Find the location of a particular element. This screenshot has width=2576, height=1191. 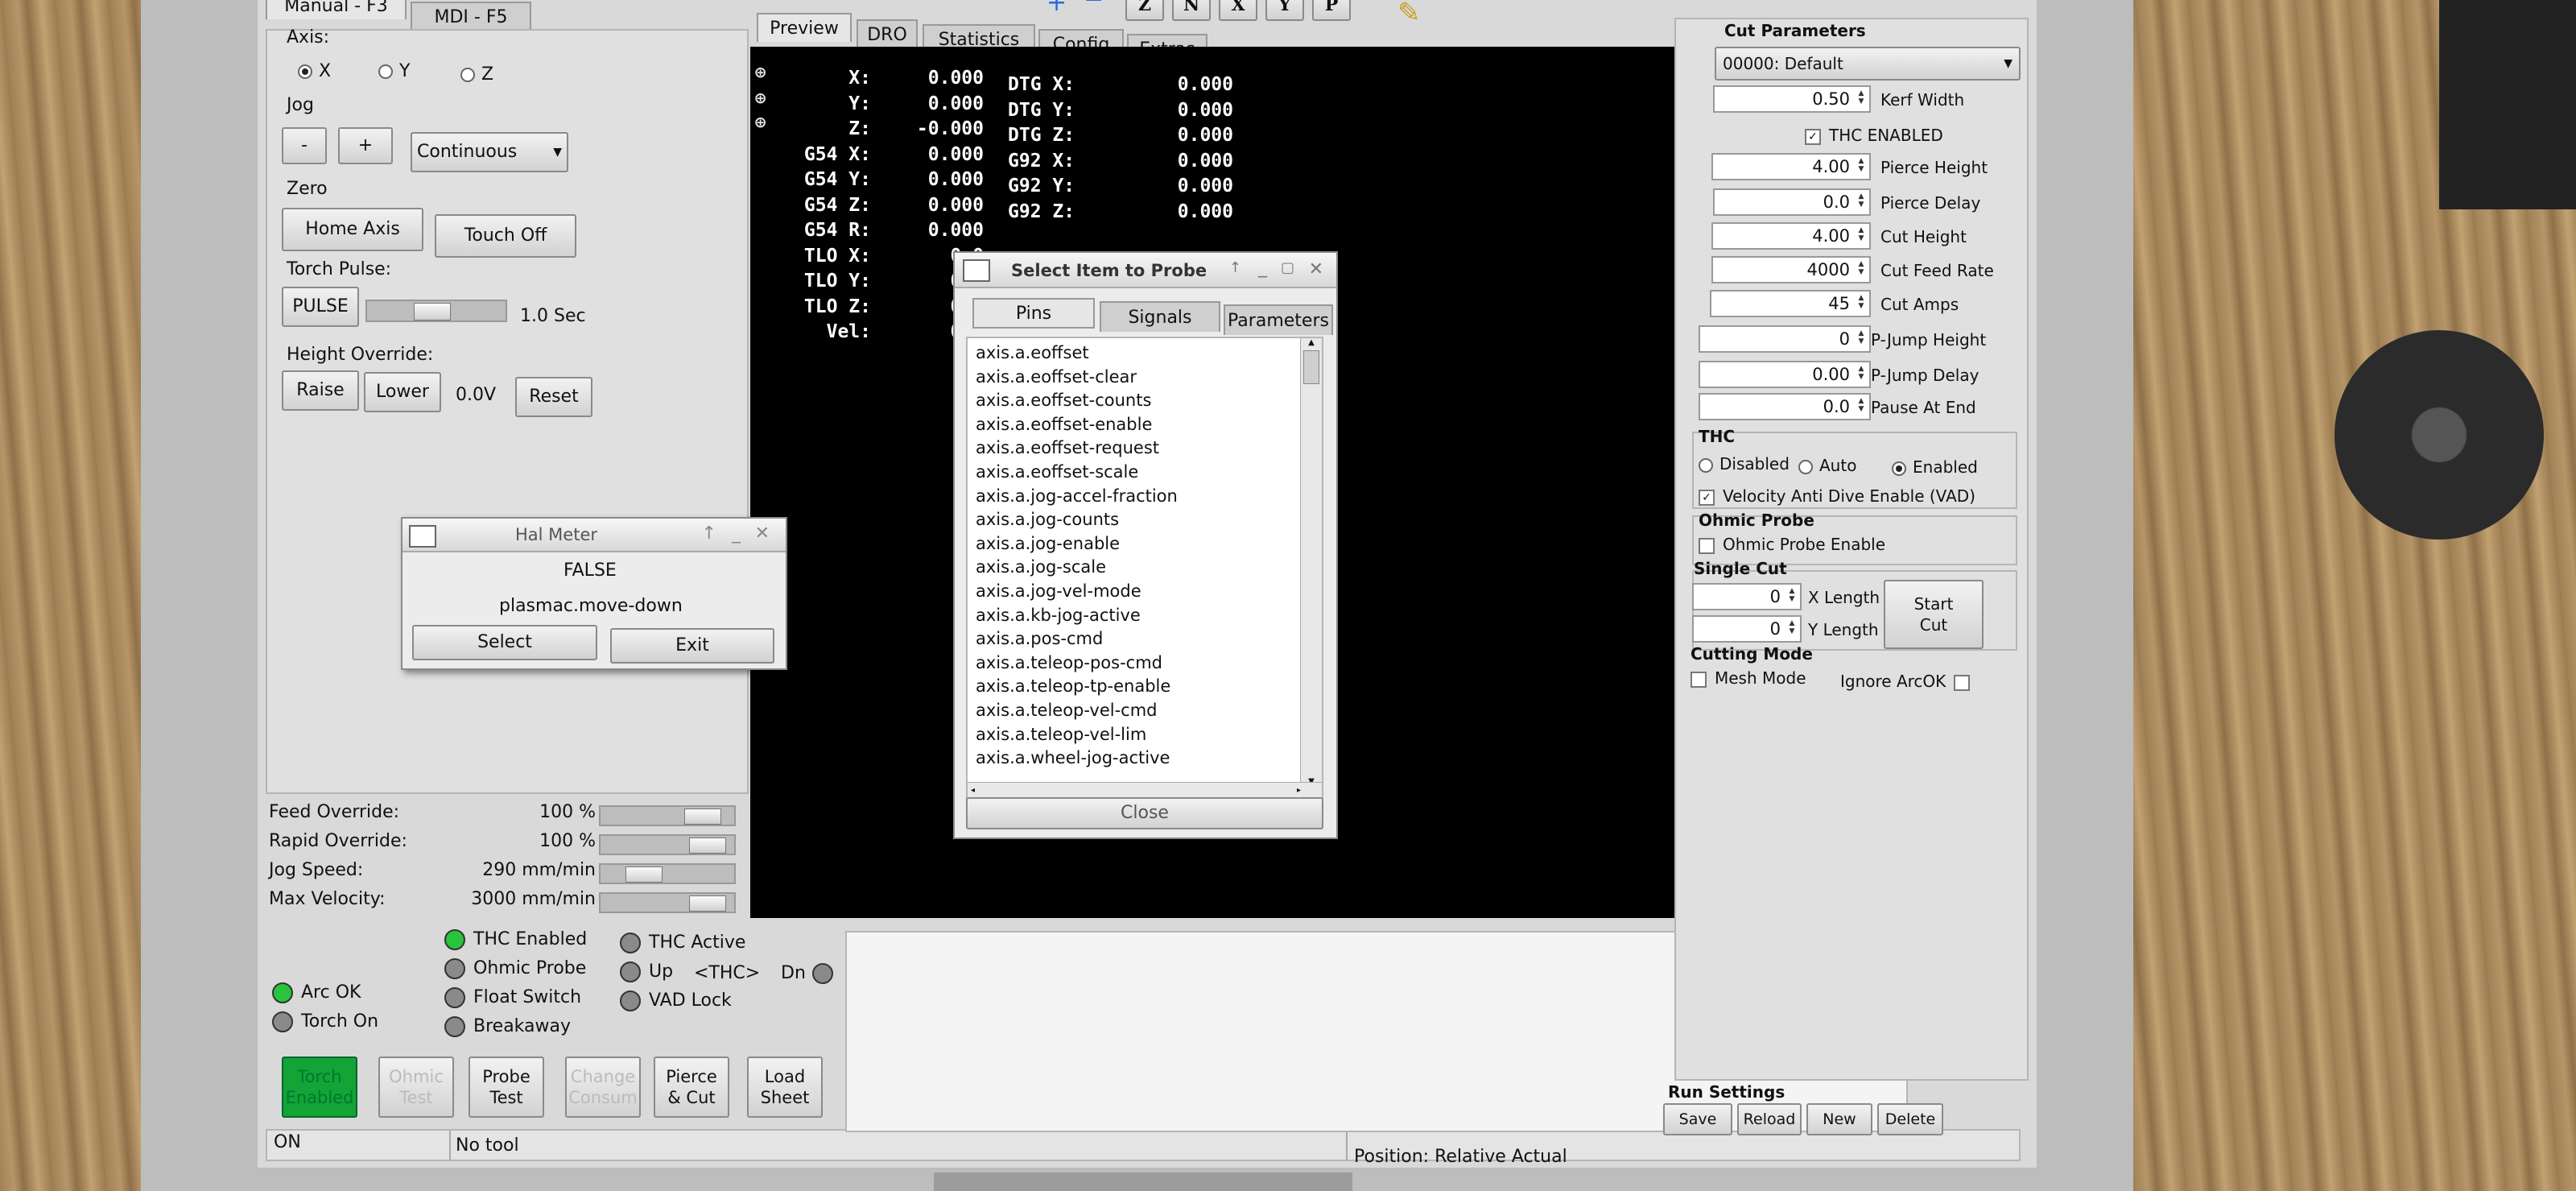

thc-enabled-checkbox: ✓ THC ENABLED is located at coordinates (1874, 135).